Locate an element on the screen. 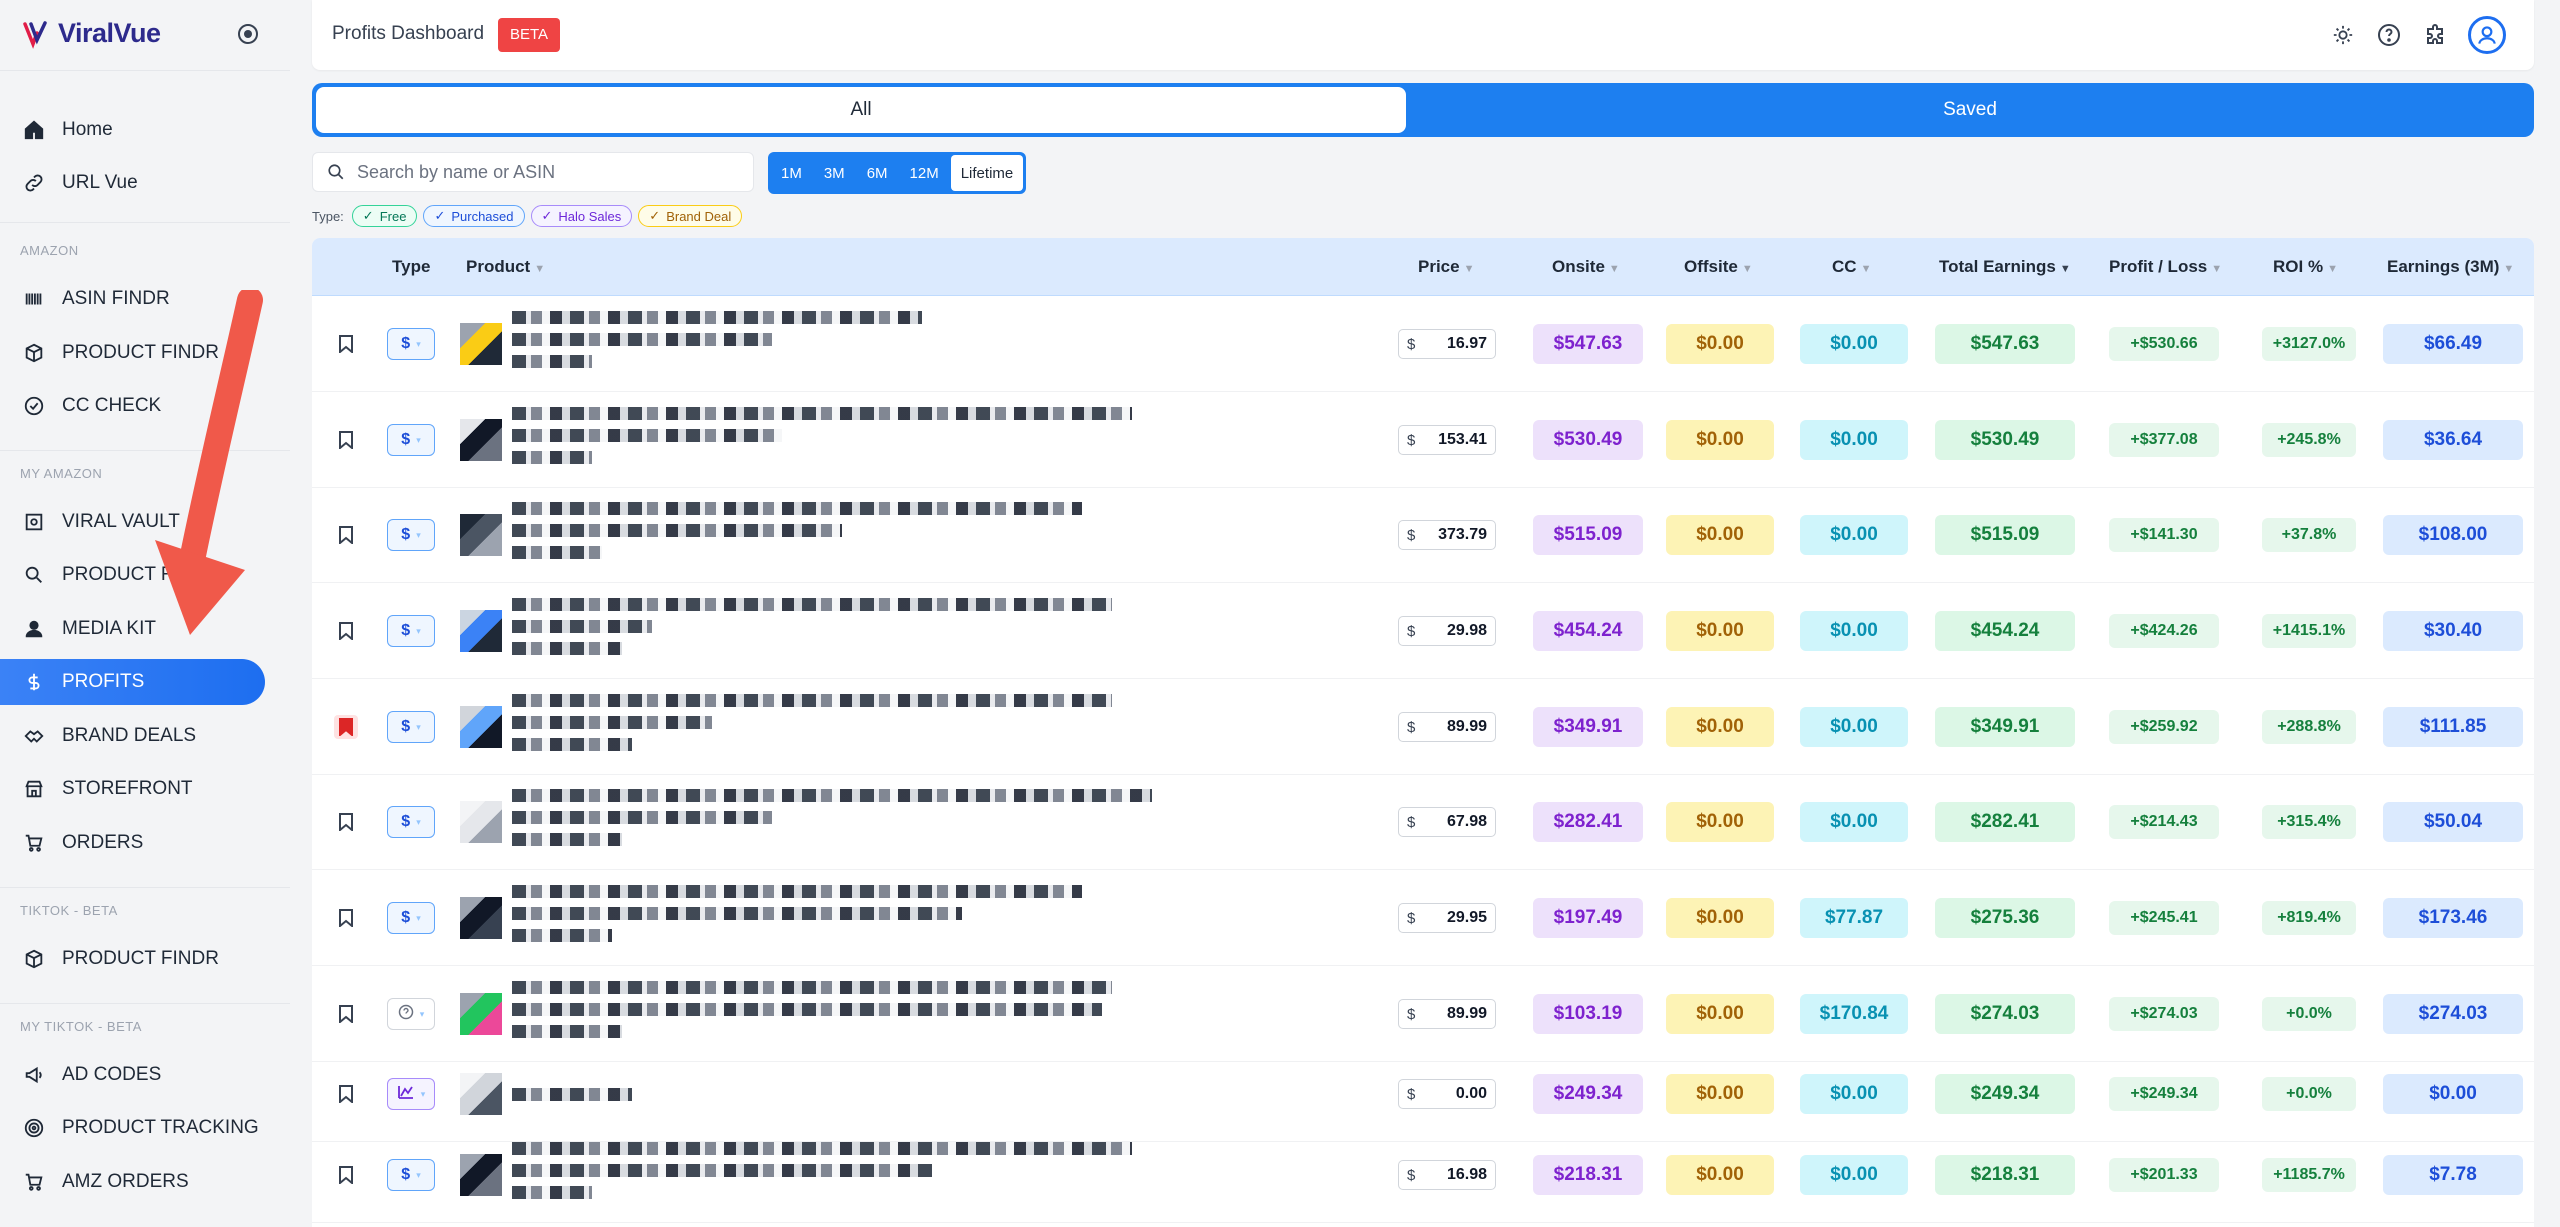 The height and width of the screenshot is (1227, 2560). price-input: $16.97 is located at coordinates (1447, 344).